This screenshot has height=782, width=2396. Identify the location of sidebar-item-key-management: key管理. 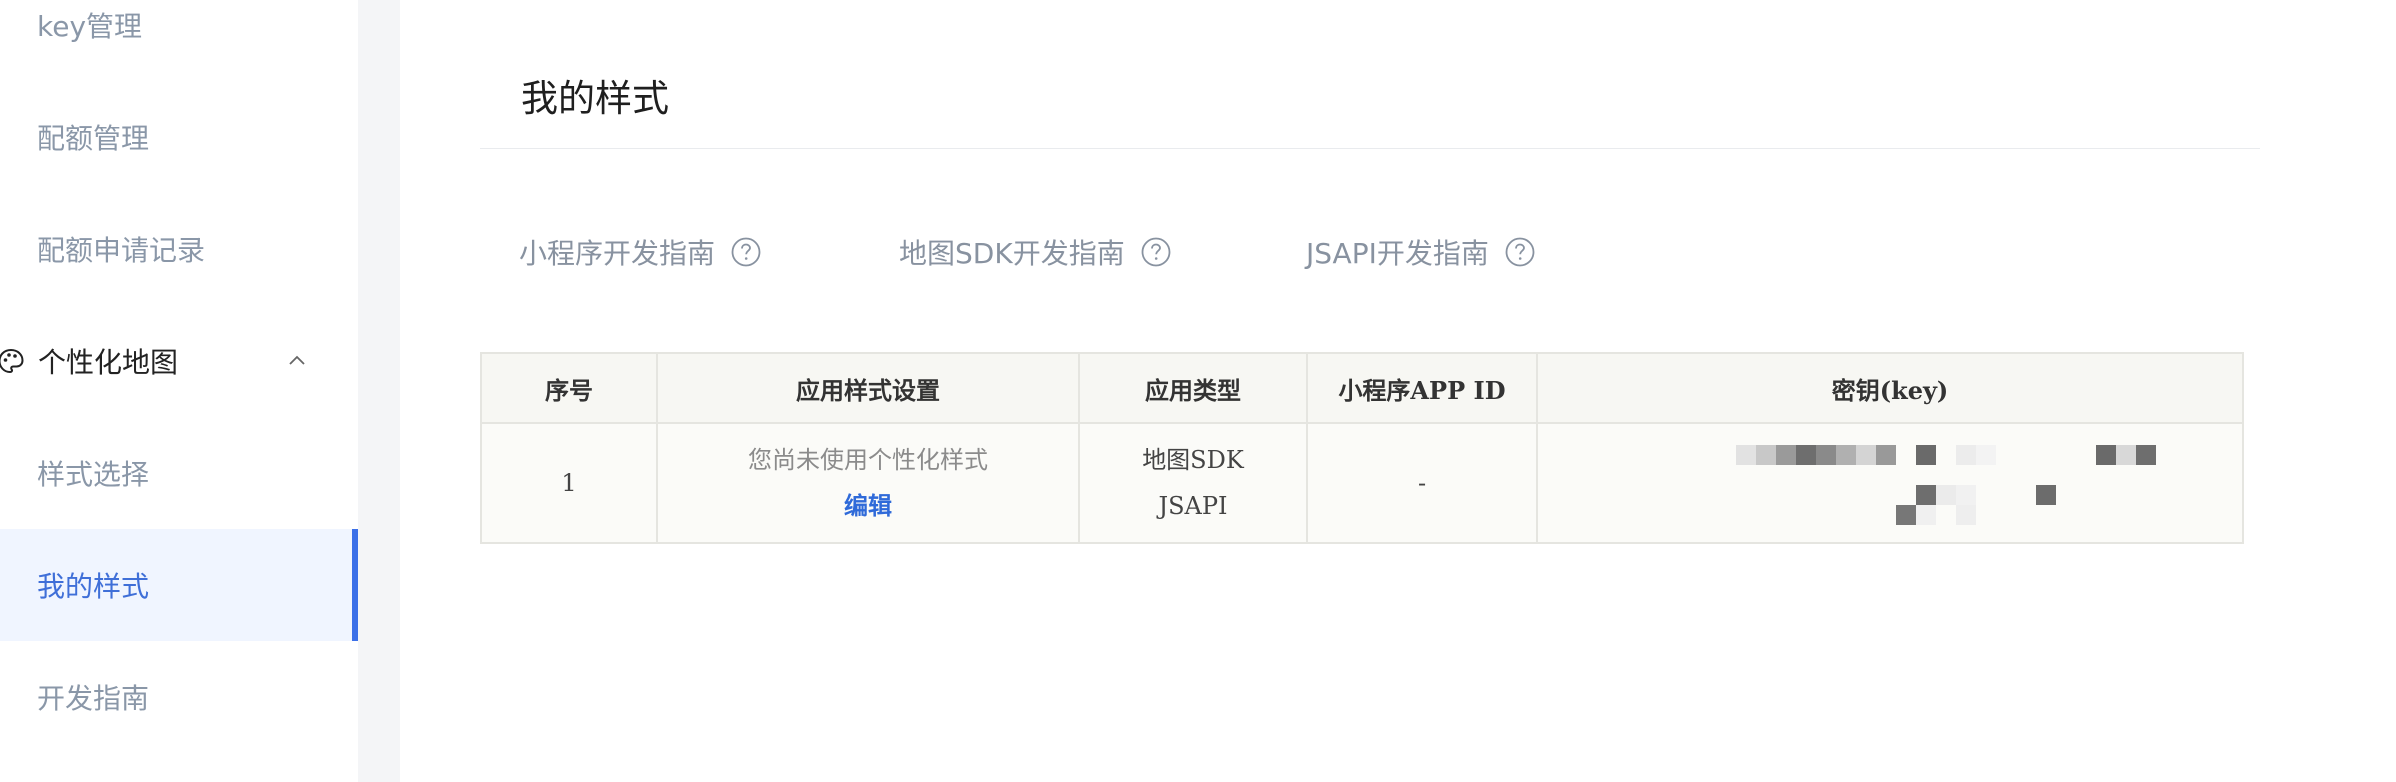
(179, 40).